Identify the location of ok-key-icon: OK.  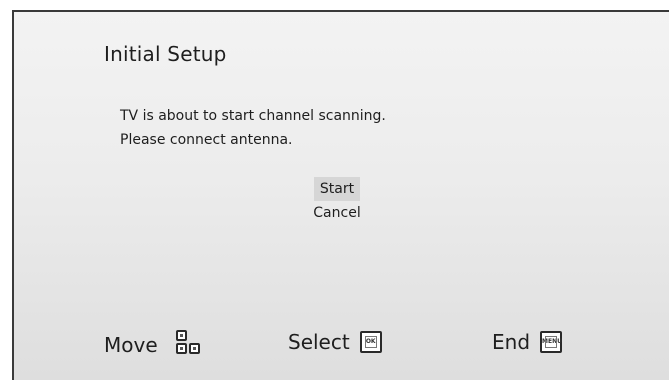
(370, 342).